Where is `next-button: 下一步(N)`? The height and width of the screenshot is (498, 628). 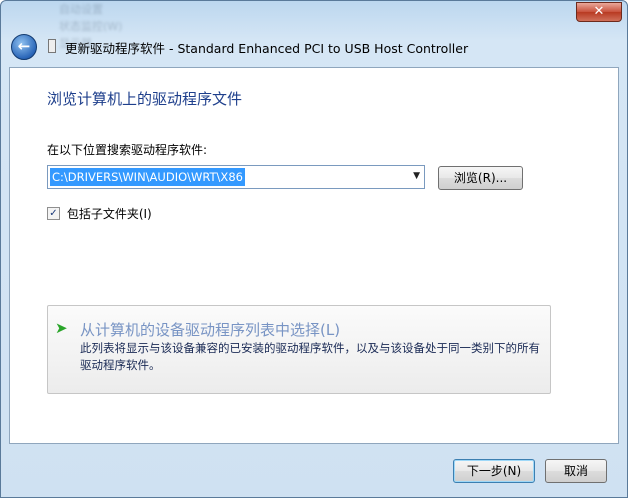 next-button: 下一步(N) is located at coordinates (494, 471).